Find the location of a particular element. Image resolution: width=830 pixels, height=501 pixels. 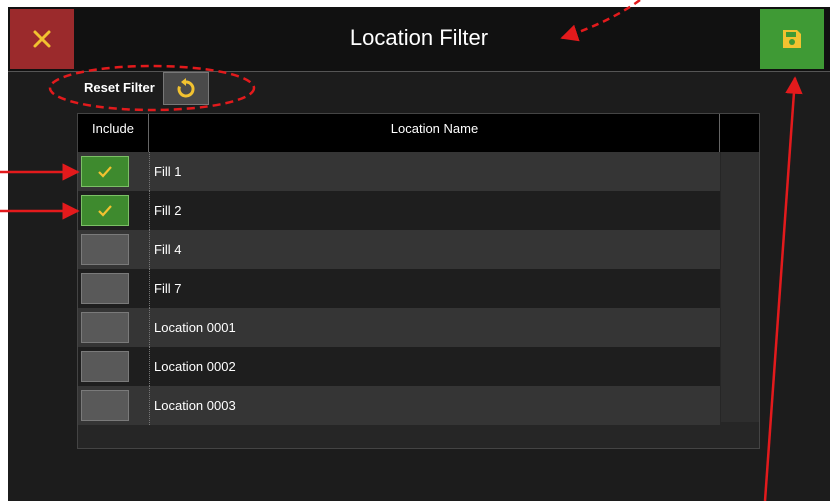

table-row: Location 0003 is located at coordinates (399, 405).